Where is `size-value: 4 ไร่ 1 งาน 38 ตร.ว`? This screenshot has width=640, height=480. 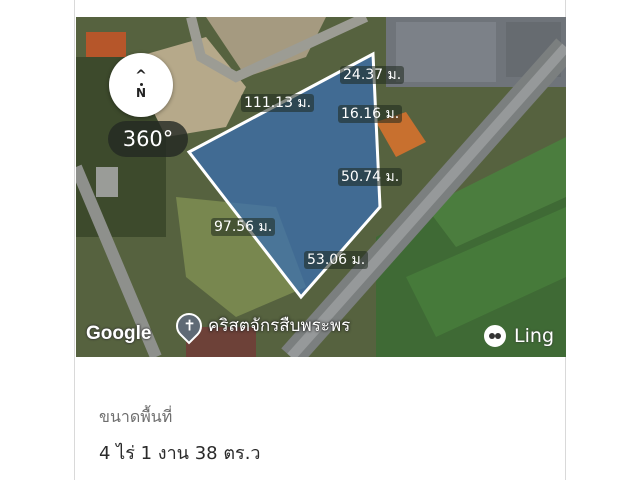 size-value: 4 ไร่ 1 งาน 38 ตร.ว is located at coordinates (180, 453).